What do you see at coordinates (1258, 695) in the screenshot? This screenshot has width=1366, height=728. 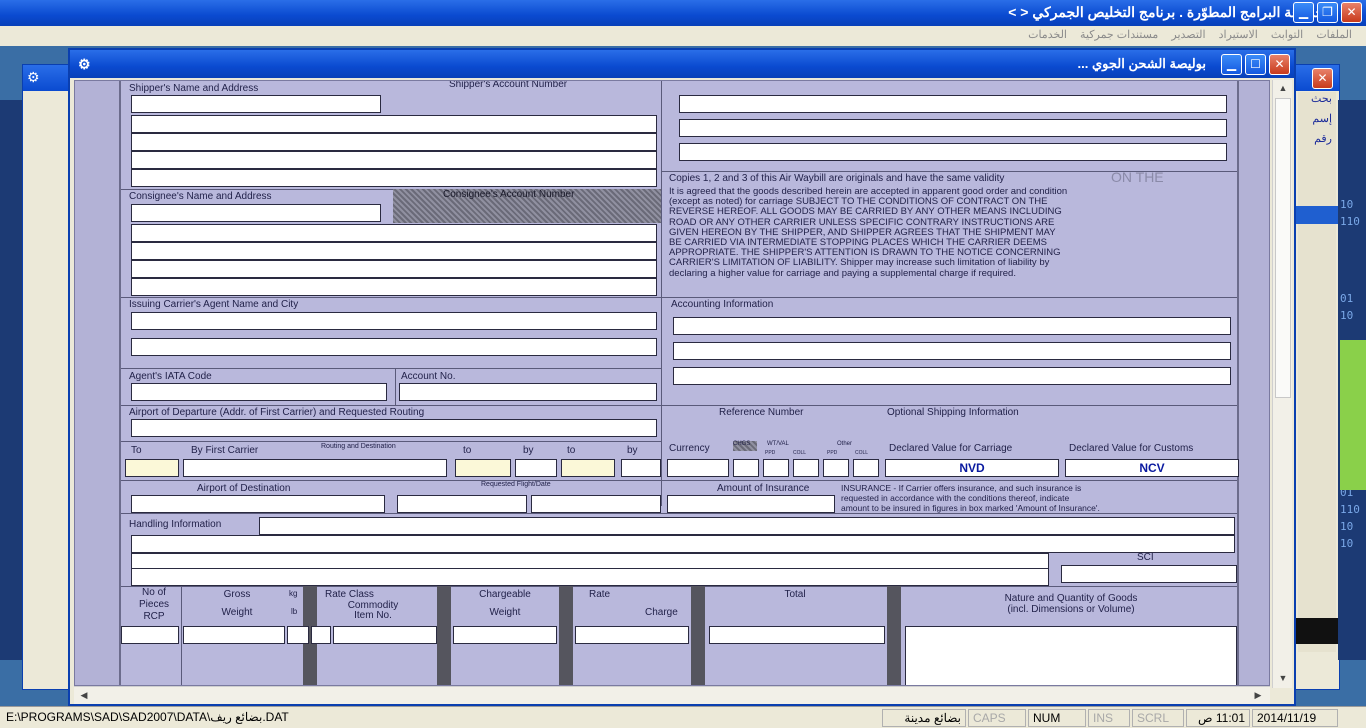 I see `scroll-right-button: ▶` at bounding box center [1258, 695].